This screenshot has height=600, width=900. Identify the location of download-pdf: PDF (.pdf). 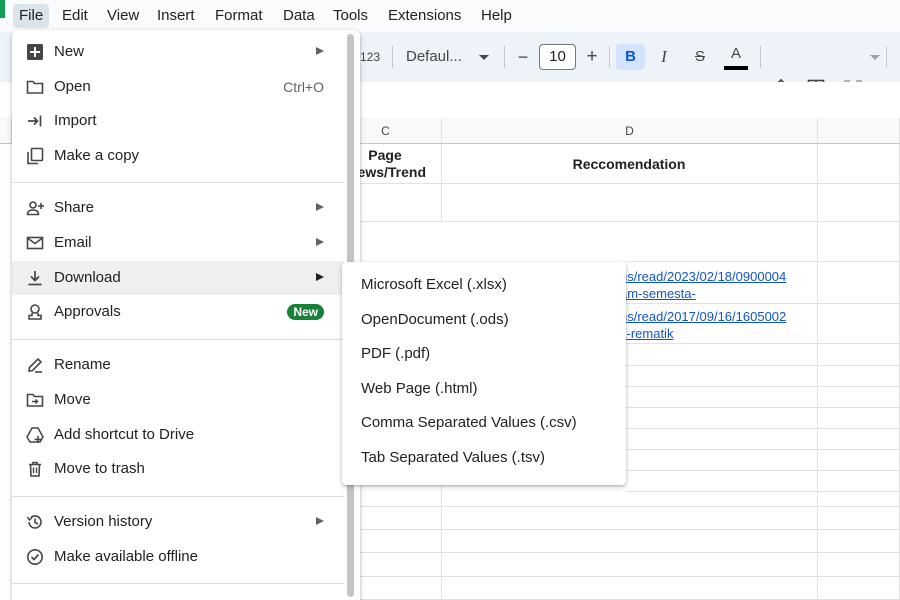
(484, 354).